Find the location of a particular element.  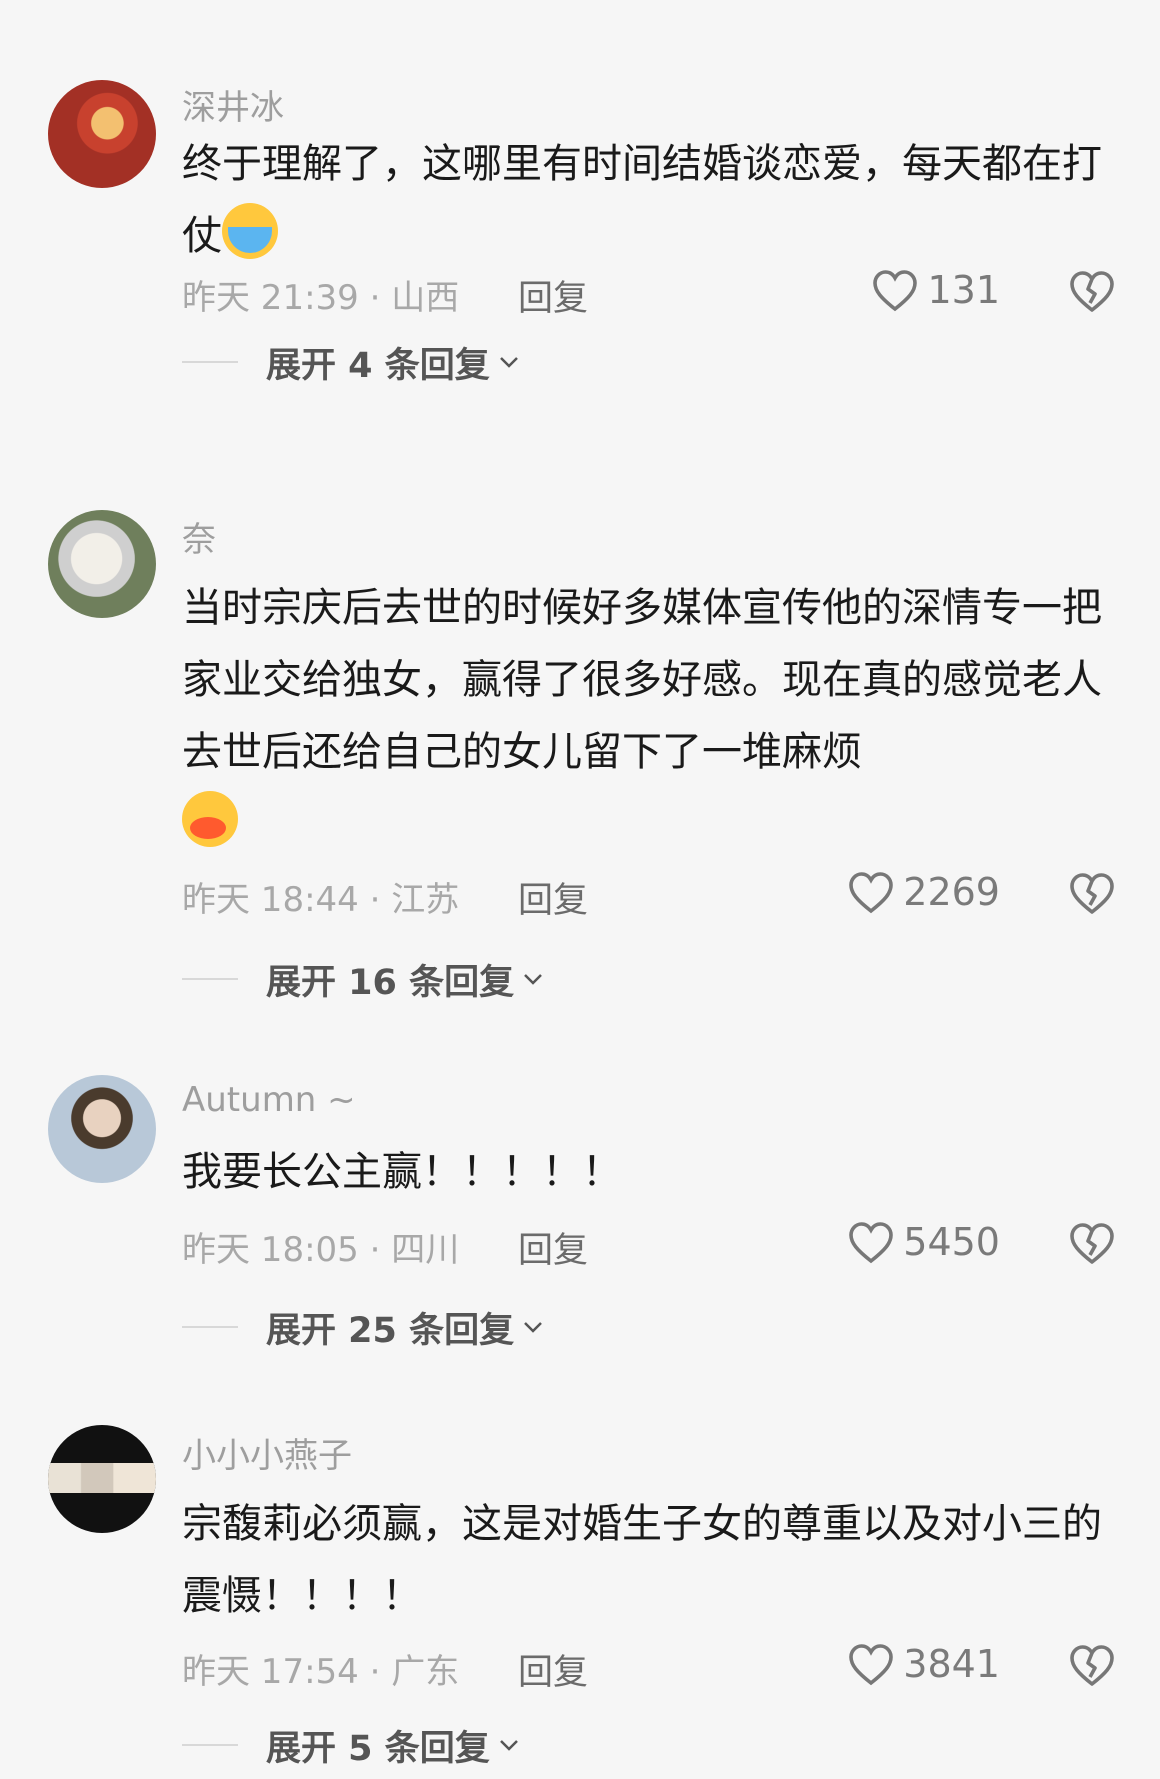

comment-username: 小小小燕子 is located at coordinates (267, 1452).